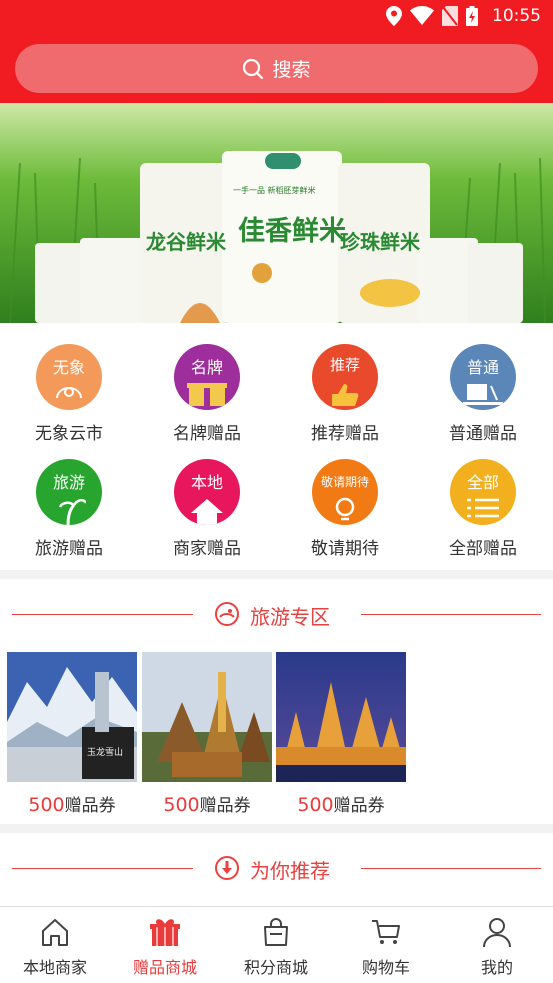 The width and height of the screenshot is (553, 983). I want to click on category-badge-text: 旅游, so click(68, 482).